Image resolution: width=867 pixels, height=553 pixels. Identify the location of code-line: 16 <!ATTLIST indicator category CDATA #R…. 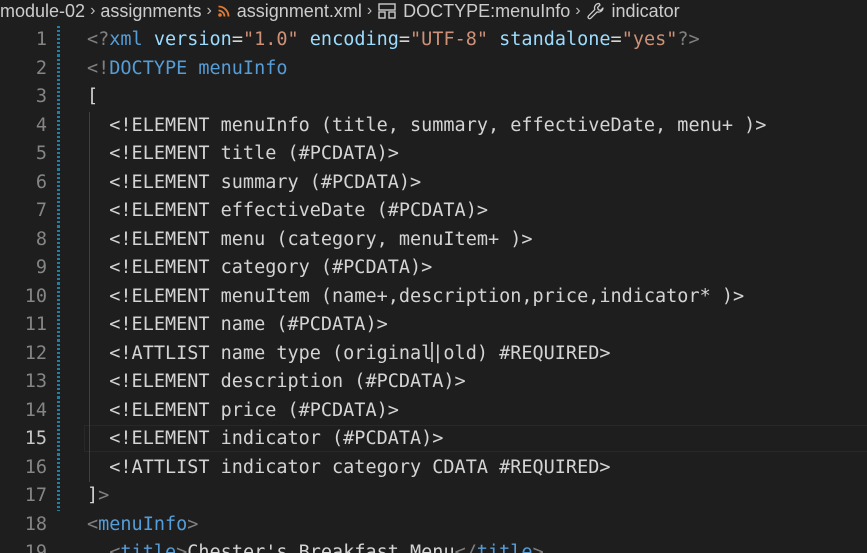
(433, 468).